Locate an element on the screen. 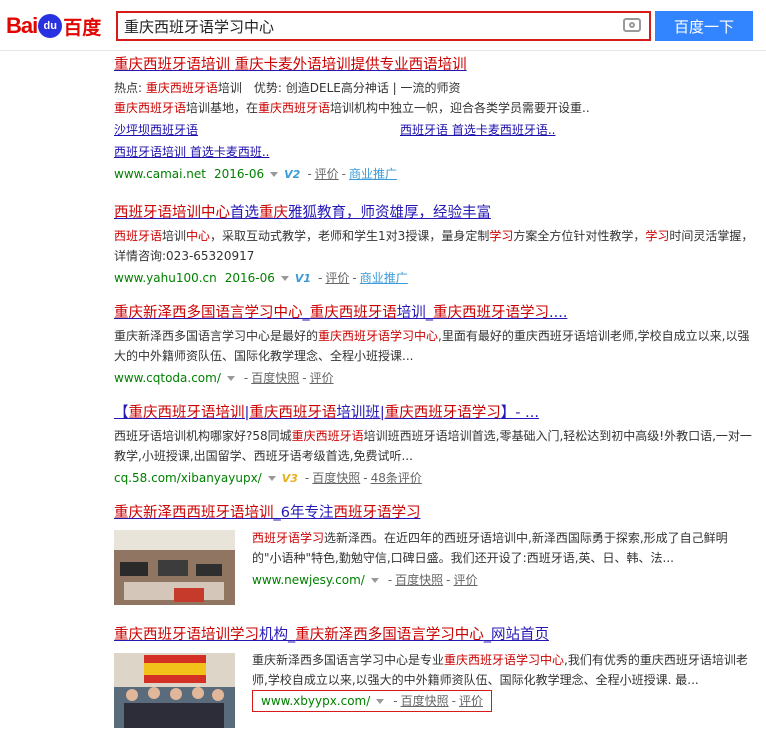 The height and width of the screenshot is (737, 766). title-part: 西班牙语学习 is located at coordinates (377, 513).